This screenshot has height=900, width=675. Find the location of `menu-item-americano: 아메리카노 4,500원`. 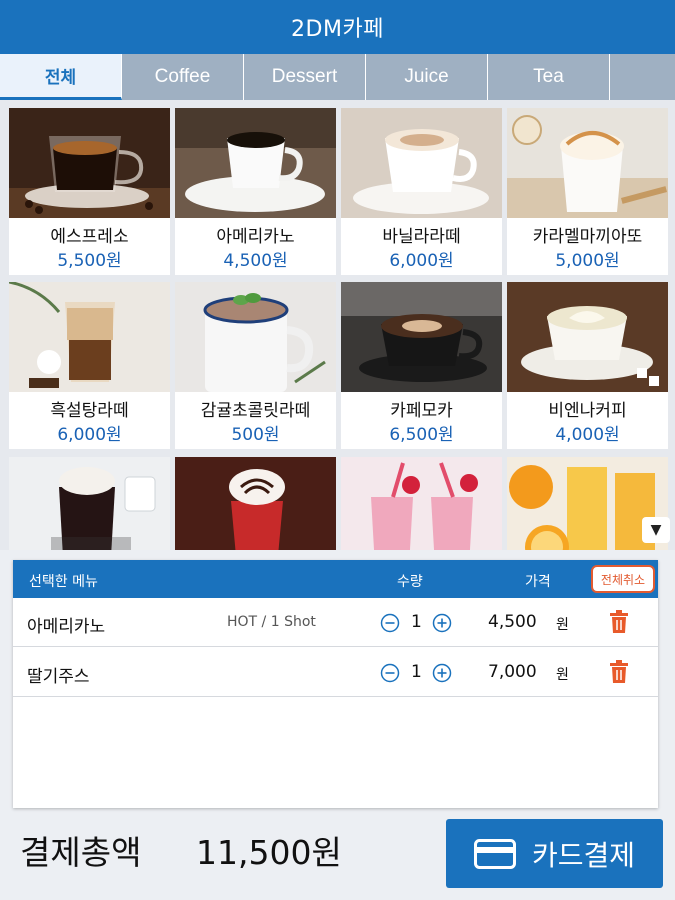

menu-item-americano: 아메리카노 4,500원 is located at coordinates (255, 191).